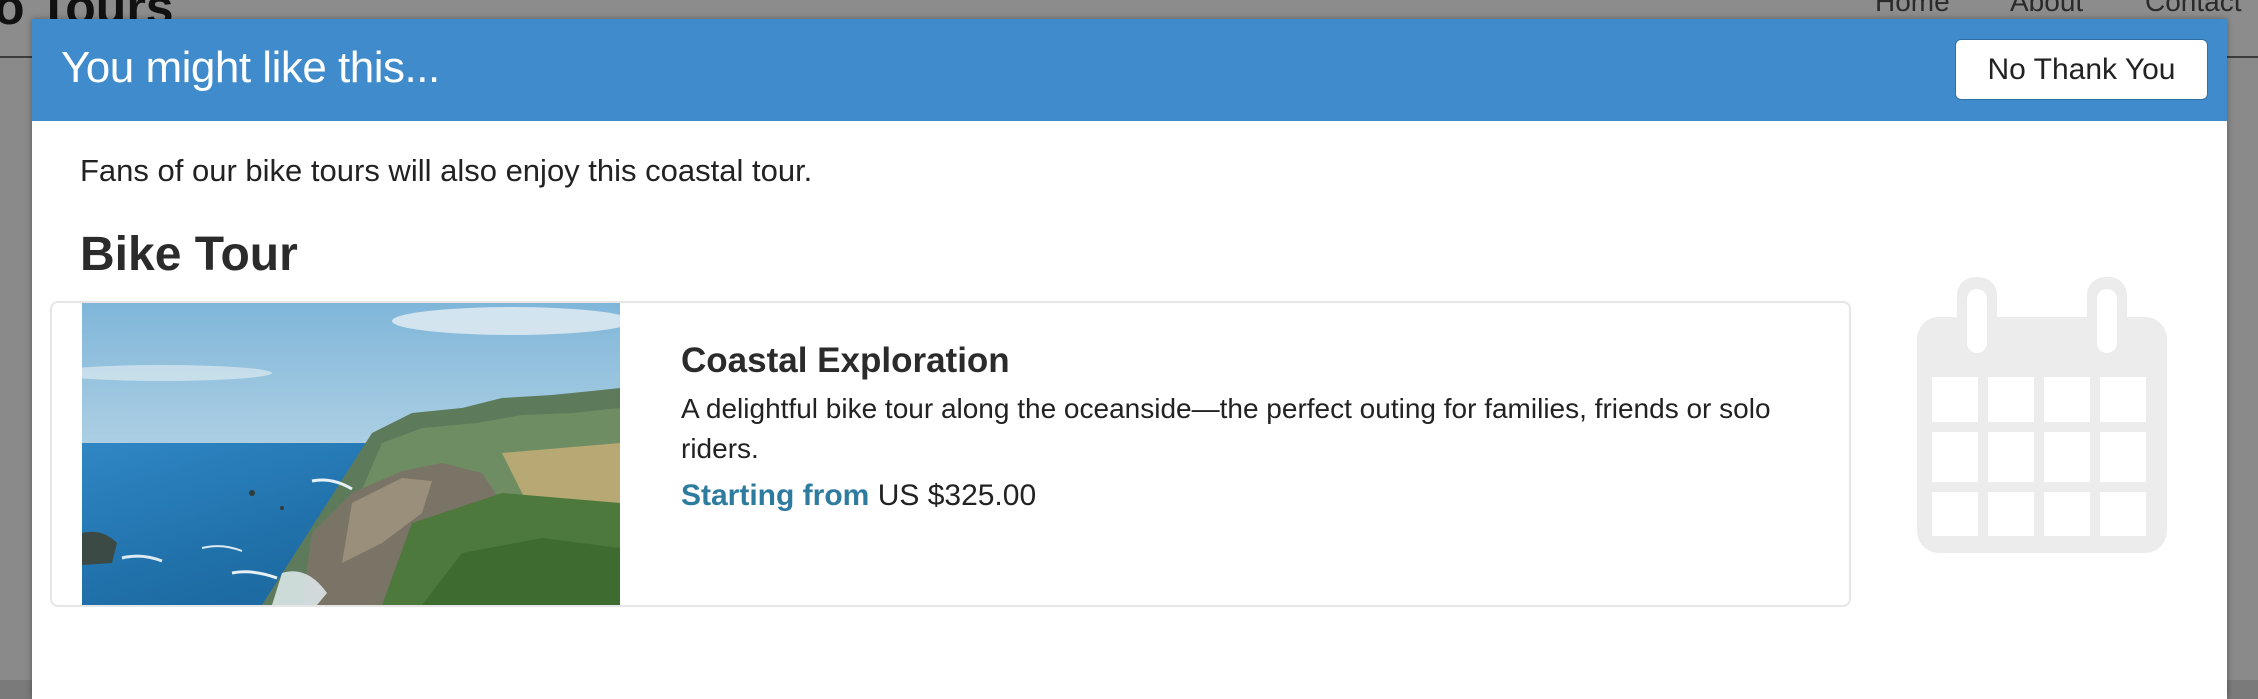 The width and height of the screenshot is (2258, 699). I want to click on calendar-icon, so click(2042, 422).